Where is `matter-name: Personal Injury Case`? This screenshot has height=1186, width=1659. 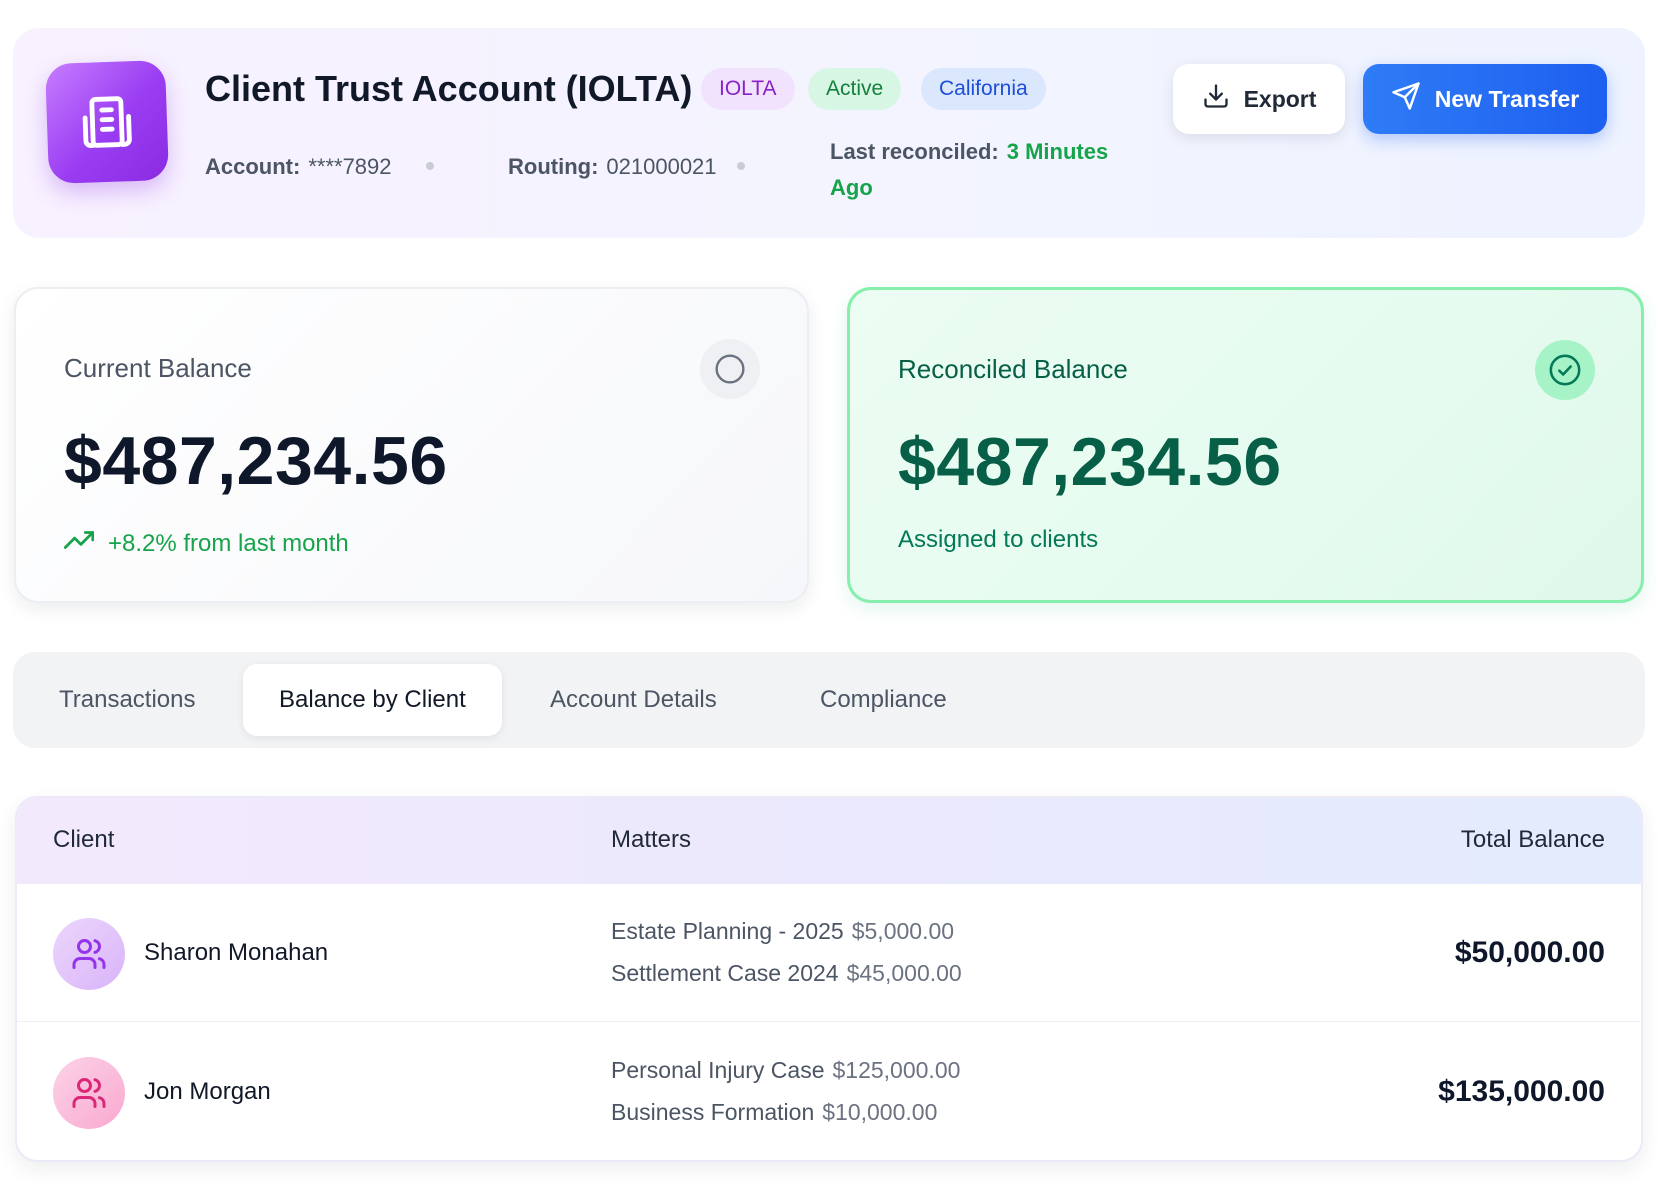 matter-name: Personal Injury Case is located at coordinates (718, 1070).